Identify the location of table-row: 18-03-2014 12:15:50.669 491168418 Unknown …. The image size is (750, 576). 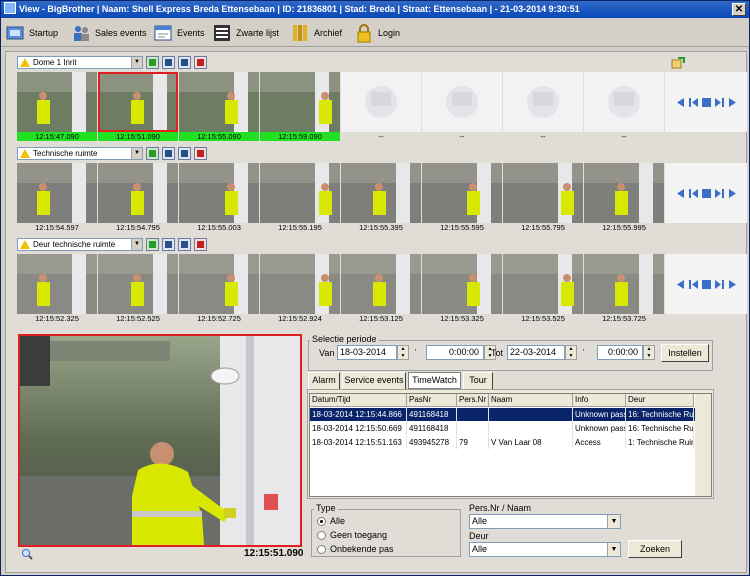
(503, 428).